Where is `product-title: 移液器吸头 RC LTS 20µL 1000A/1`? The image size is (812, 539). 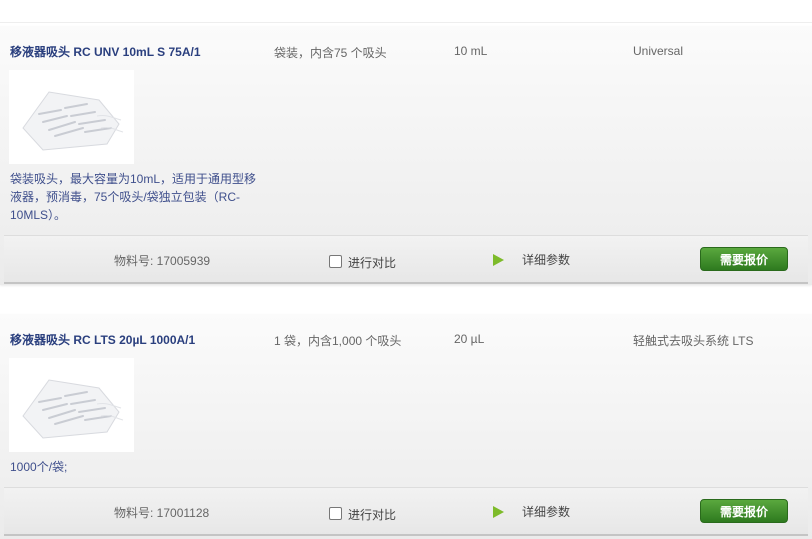
product-title: 移液器吸头 RC LTS 20µL 1000A/1 is located at coordinates (102, 339).